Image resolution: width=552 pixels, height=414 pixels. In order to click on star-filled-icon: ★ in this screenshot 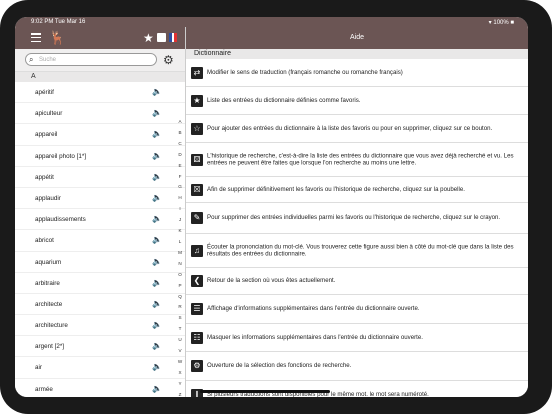, I will do `click(197, 100)`.